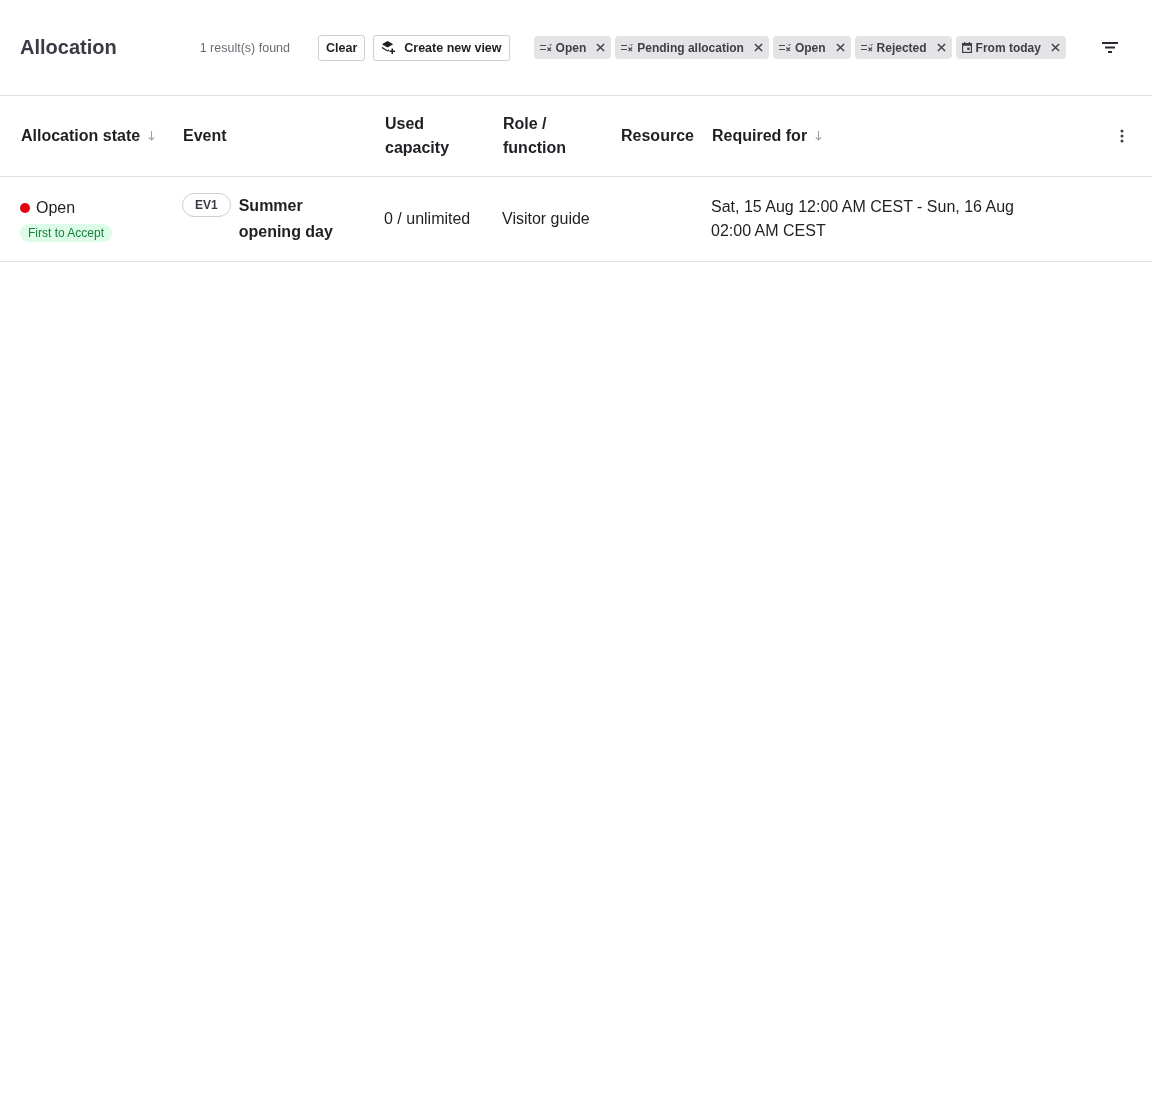 This screenshot has width=1152, height=1100. I want to click on used-capacity: 0 / unlimited, so click(427, 218).